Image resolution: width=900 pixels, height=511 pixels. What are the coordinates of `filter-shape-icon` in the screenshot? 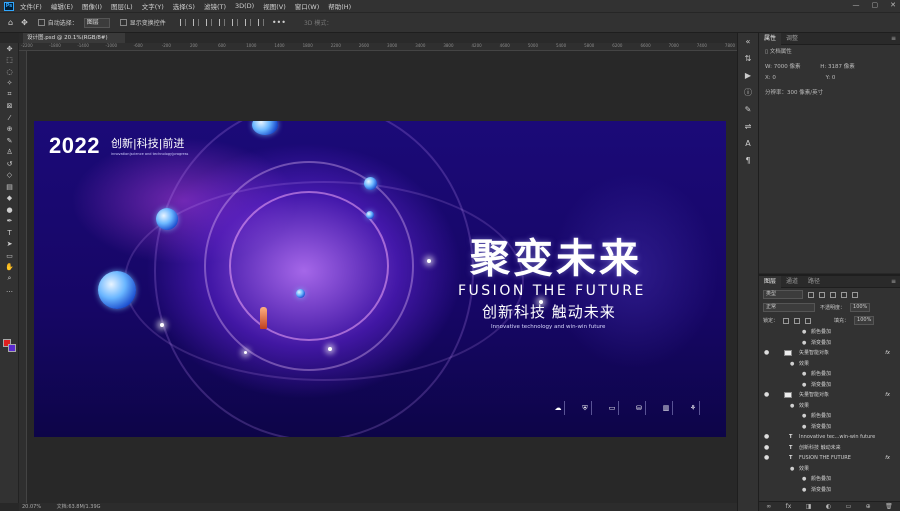 It's located at (844, 294).